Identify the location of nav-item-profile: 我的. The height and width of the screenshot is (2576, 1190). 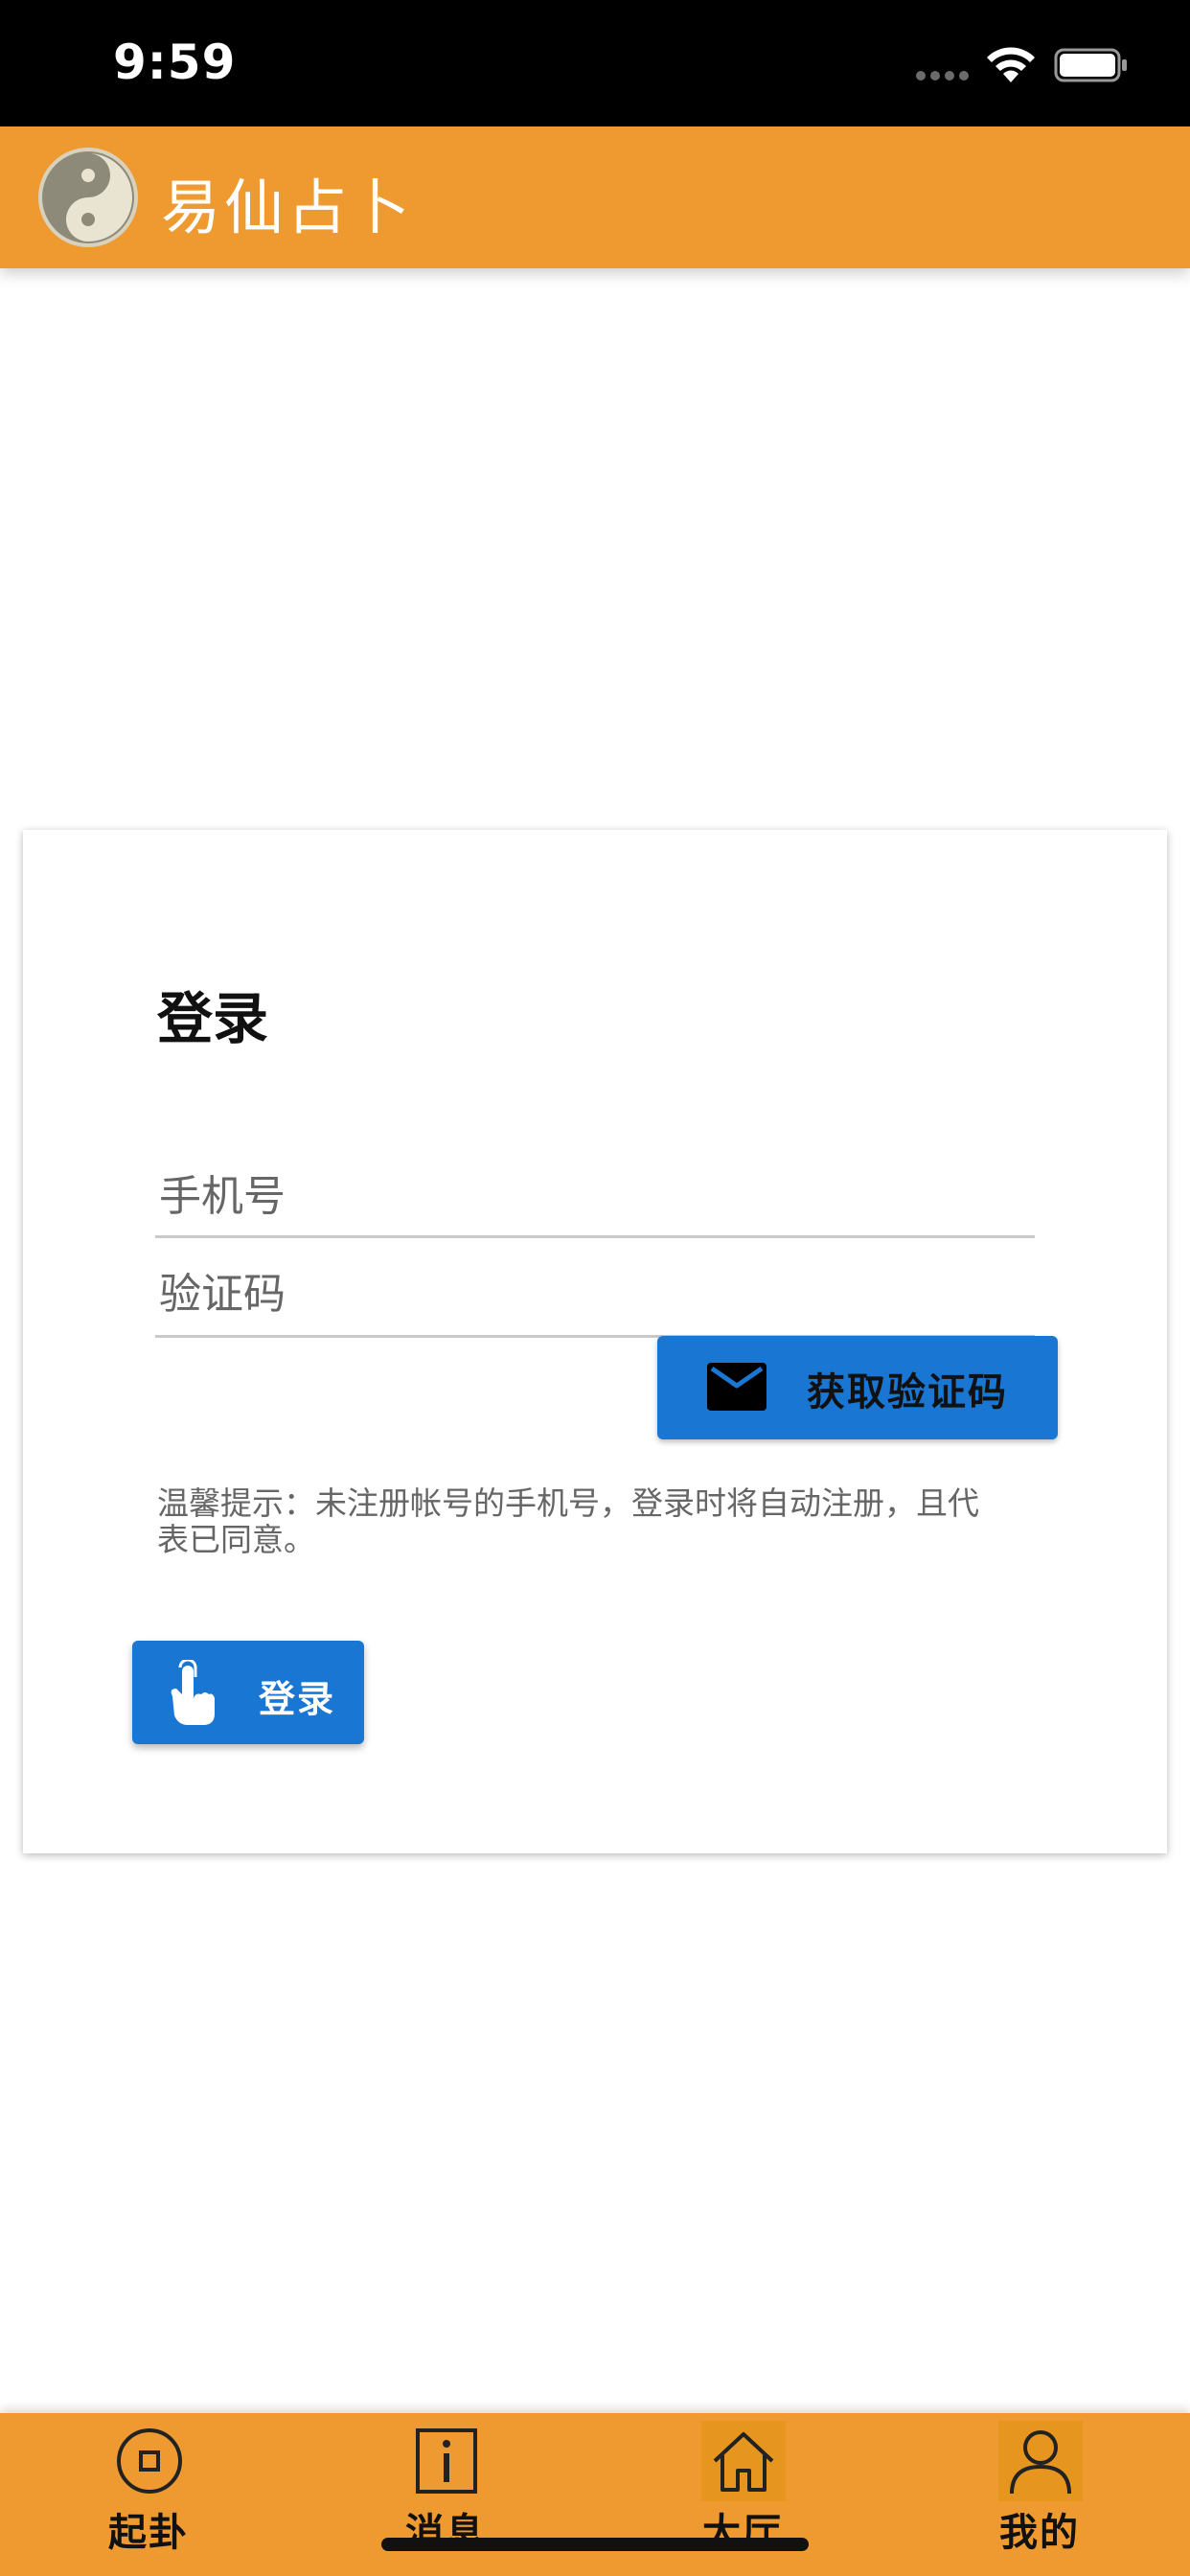
(1039, 2494).